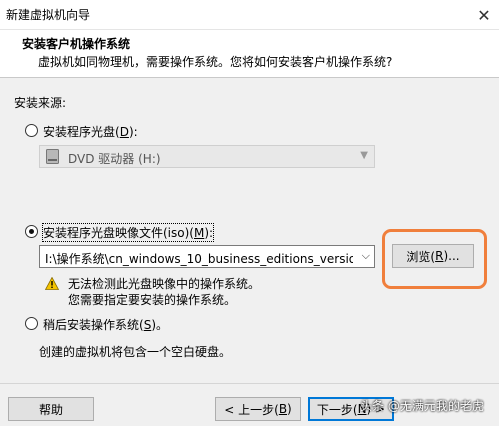 Image resolution: width=499 pixels, height=426 pixels. I want to click on watermark: 头条 @无满元我的老虎, so click(422, 406).